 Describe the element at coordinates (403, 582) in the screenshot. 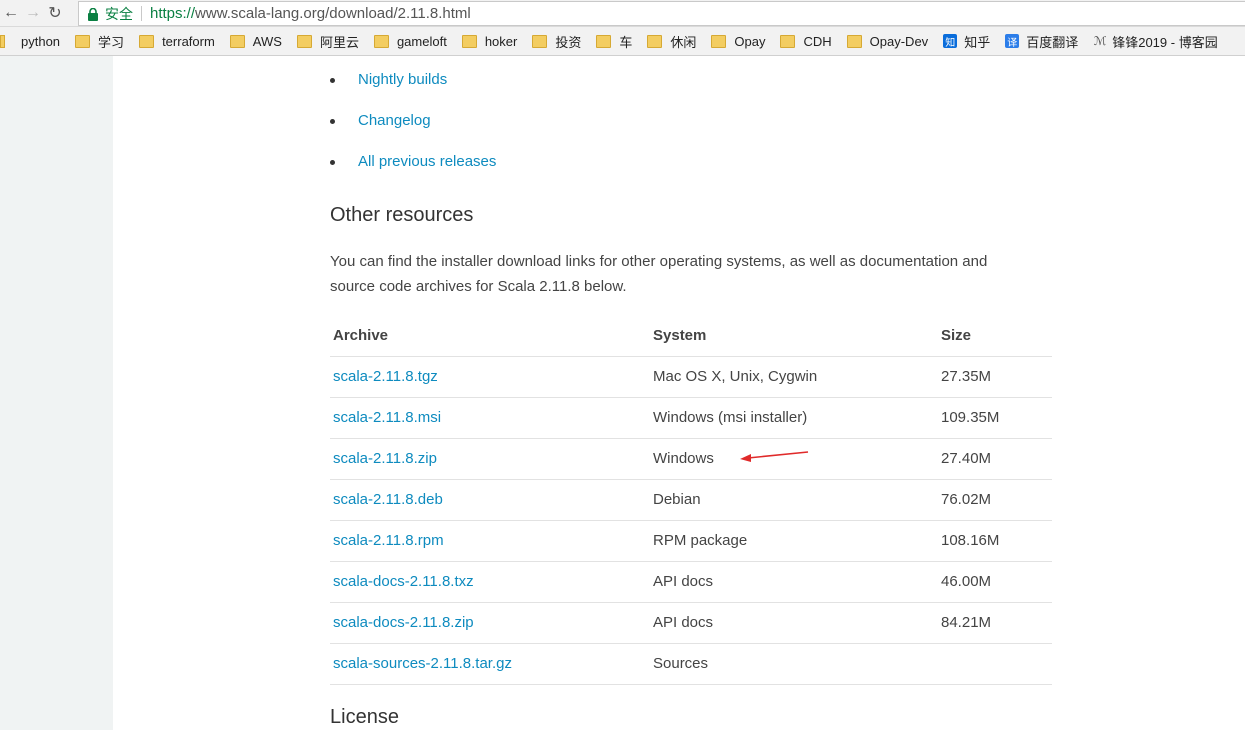

I see `archive-link: scala-docs-2.11.8.txz` at that location.